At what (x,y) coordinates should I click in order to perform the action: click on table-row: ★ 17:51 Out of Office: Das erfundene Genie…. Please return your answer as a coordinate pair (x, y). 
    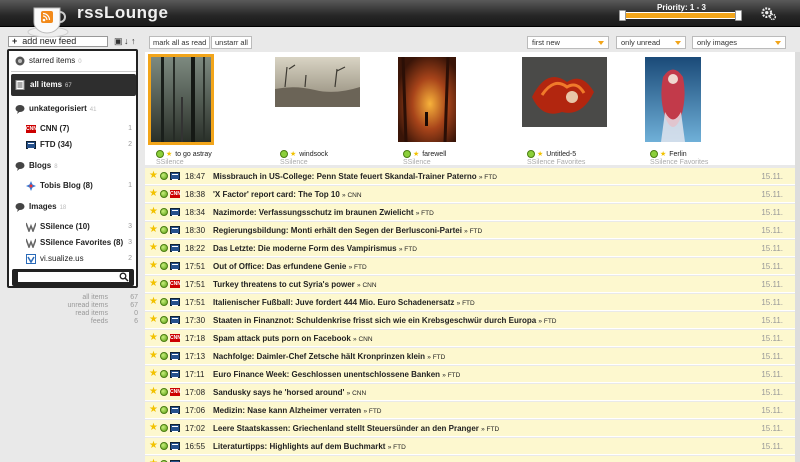
    Looking at the image, I should click on (470, 266).